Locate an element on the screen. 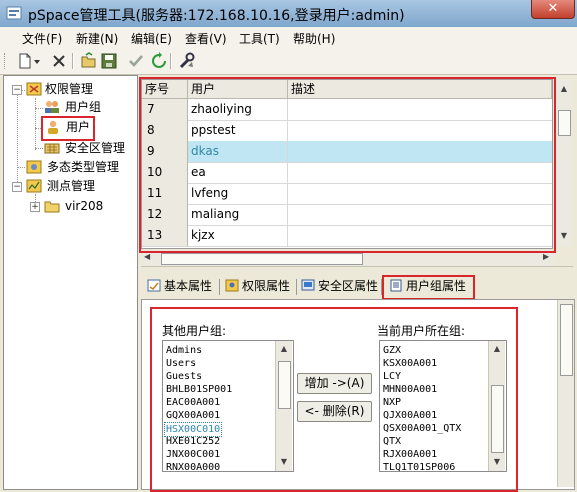 The image size is (577, 492). hscroll-thumb is located at coordinates (262, 259).